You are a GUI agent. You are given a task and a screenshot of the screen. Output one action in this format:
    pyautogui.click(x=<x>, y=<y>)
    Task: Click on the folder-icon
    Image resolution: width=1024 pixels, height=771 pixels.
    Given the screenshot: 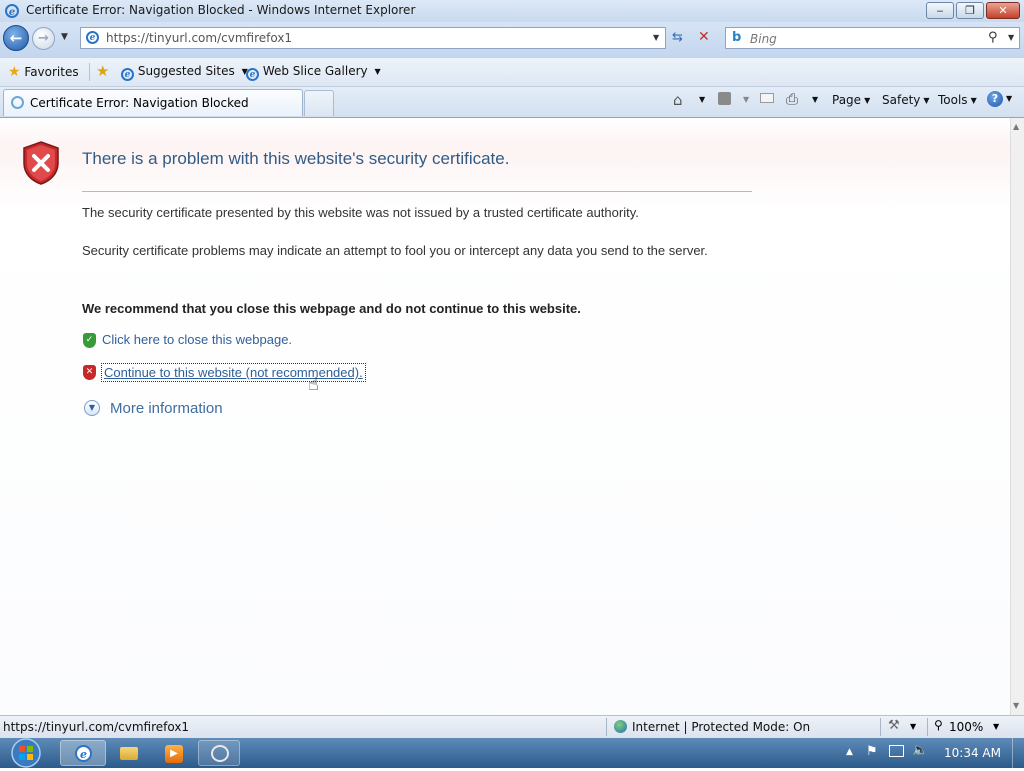 What is the action you would take?
    pyautogui.click(x=129, y=753)
    